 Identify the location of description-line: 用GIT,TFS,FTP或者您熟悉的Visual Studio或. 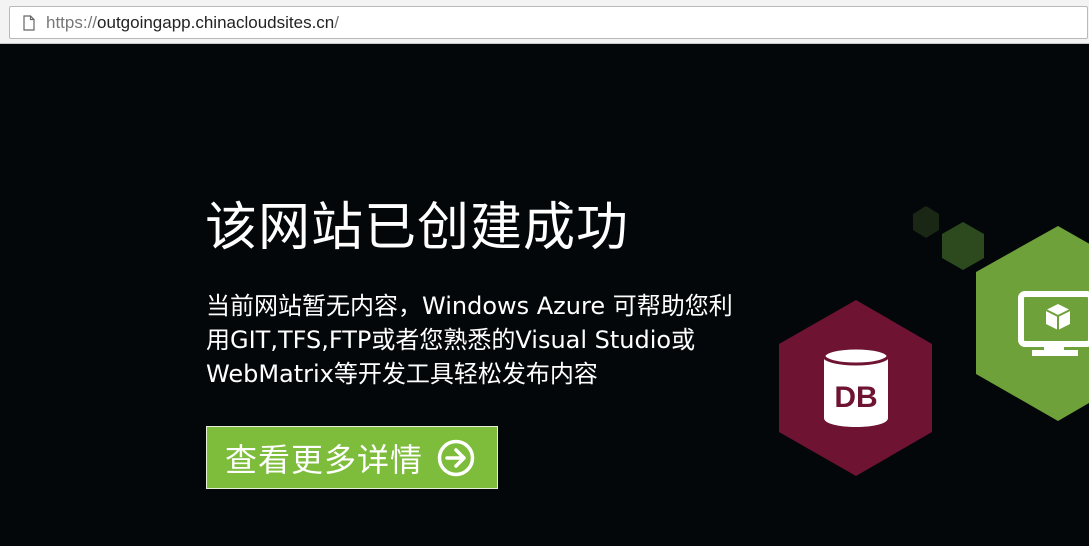
(451, 340).